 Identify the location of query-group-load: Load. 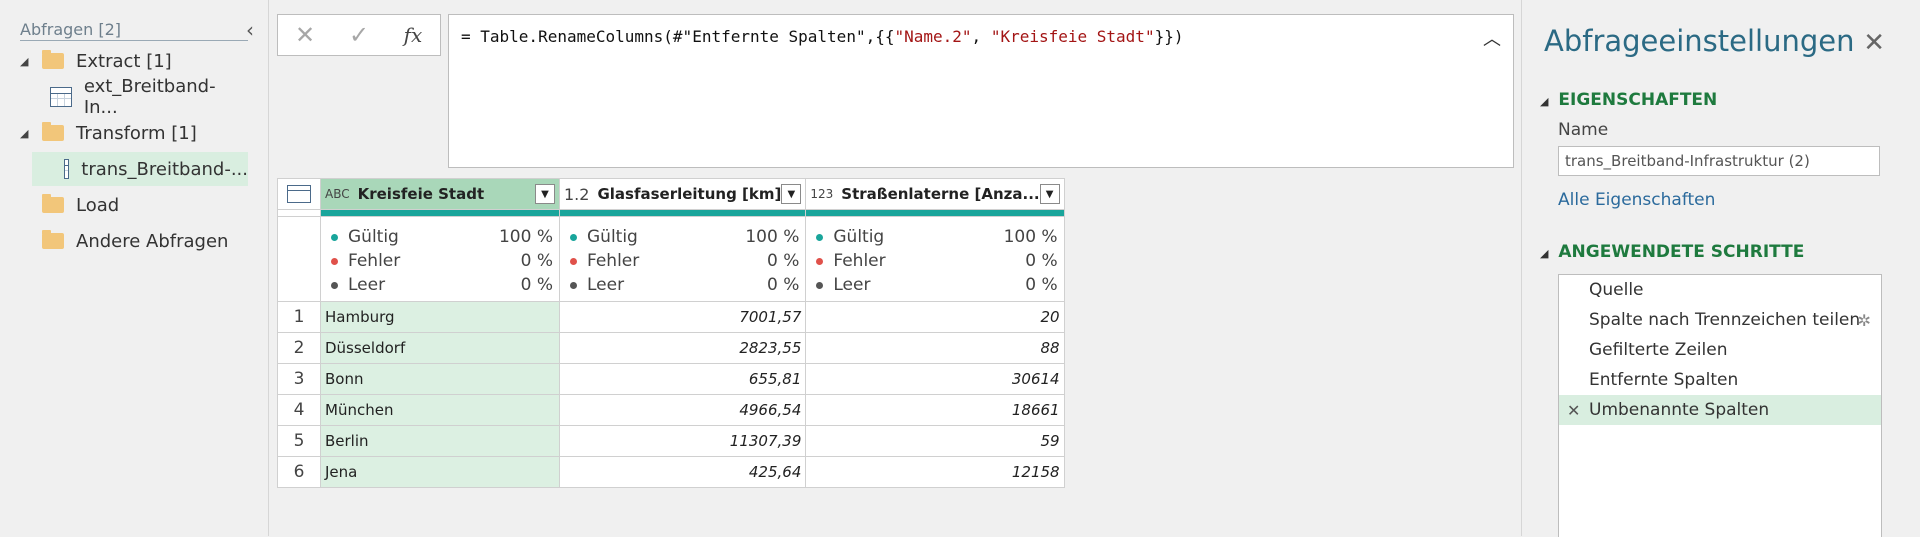
(134, 205).